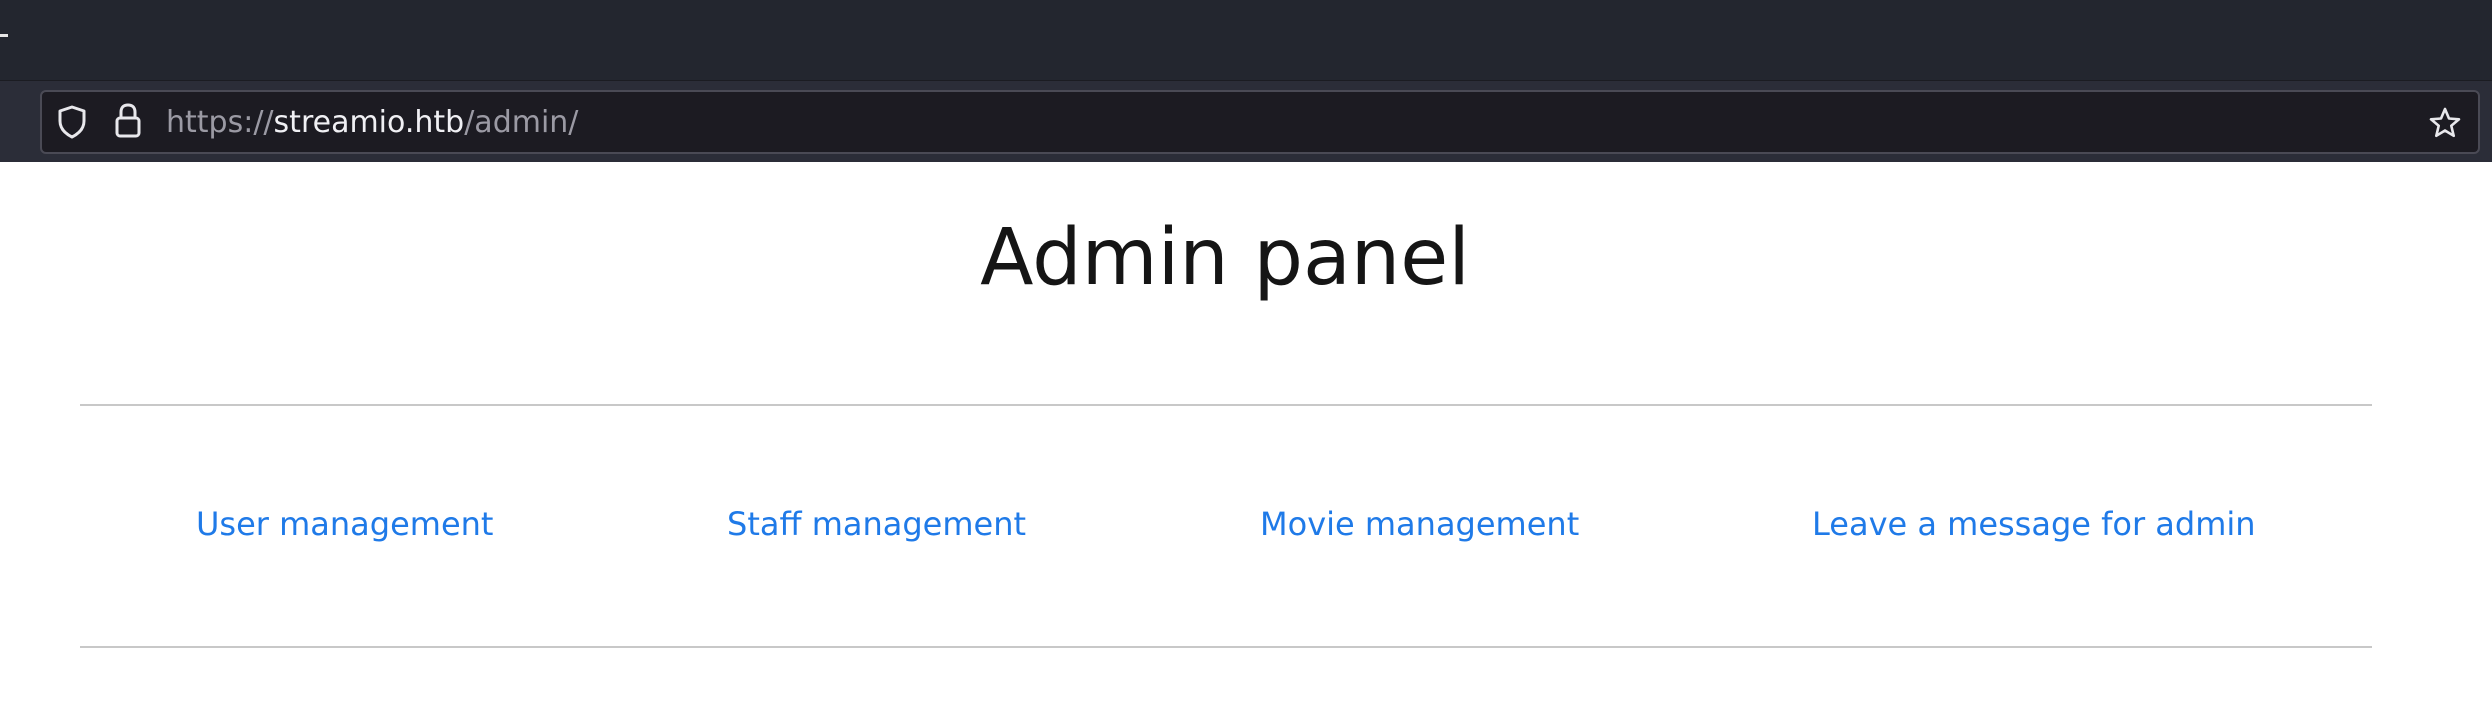 This screenshot has width=2492, height=714. Describe the element at coordinates (1419, 524) in the screenshot. I see `movie-management-link: Movie management` at that location.